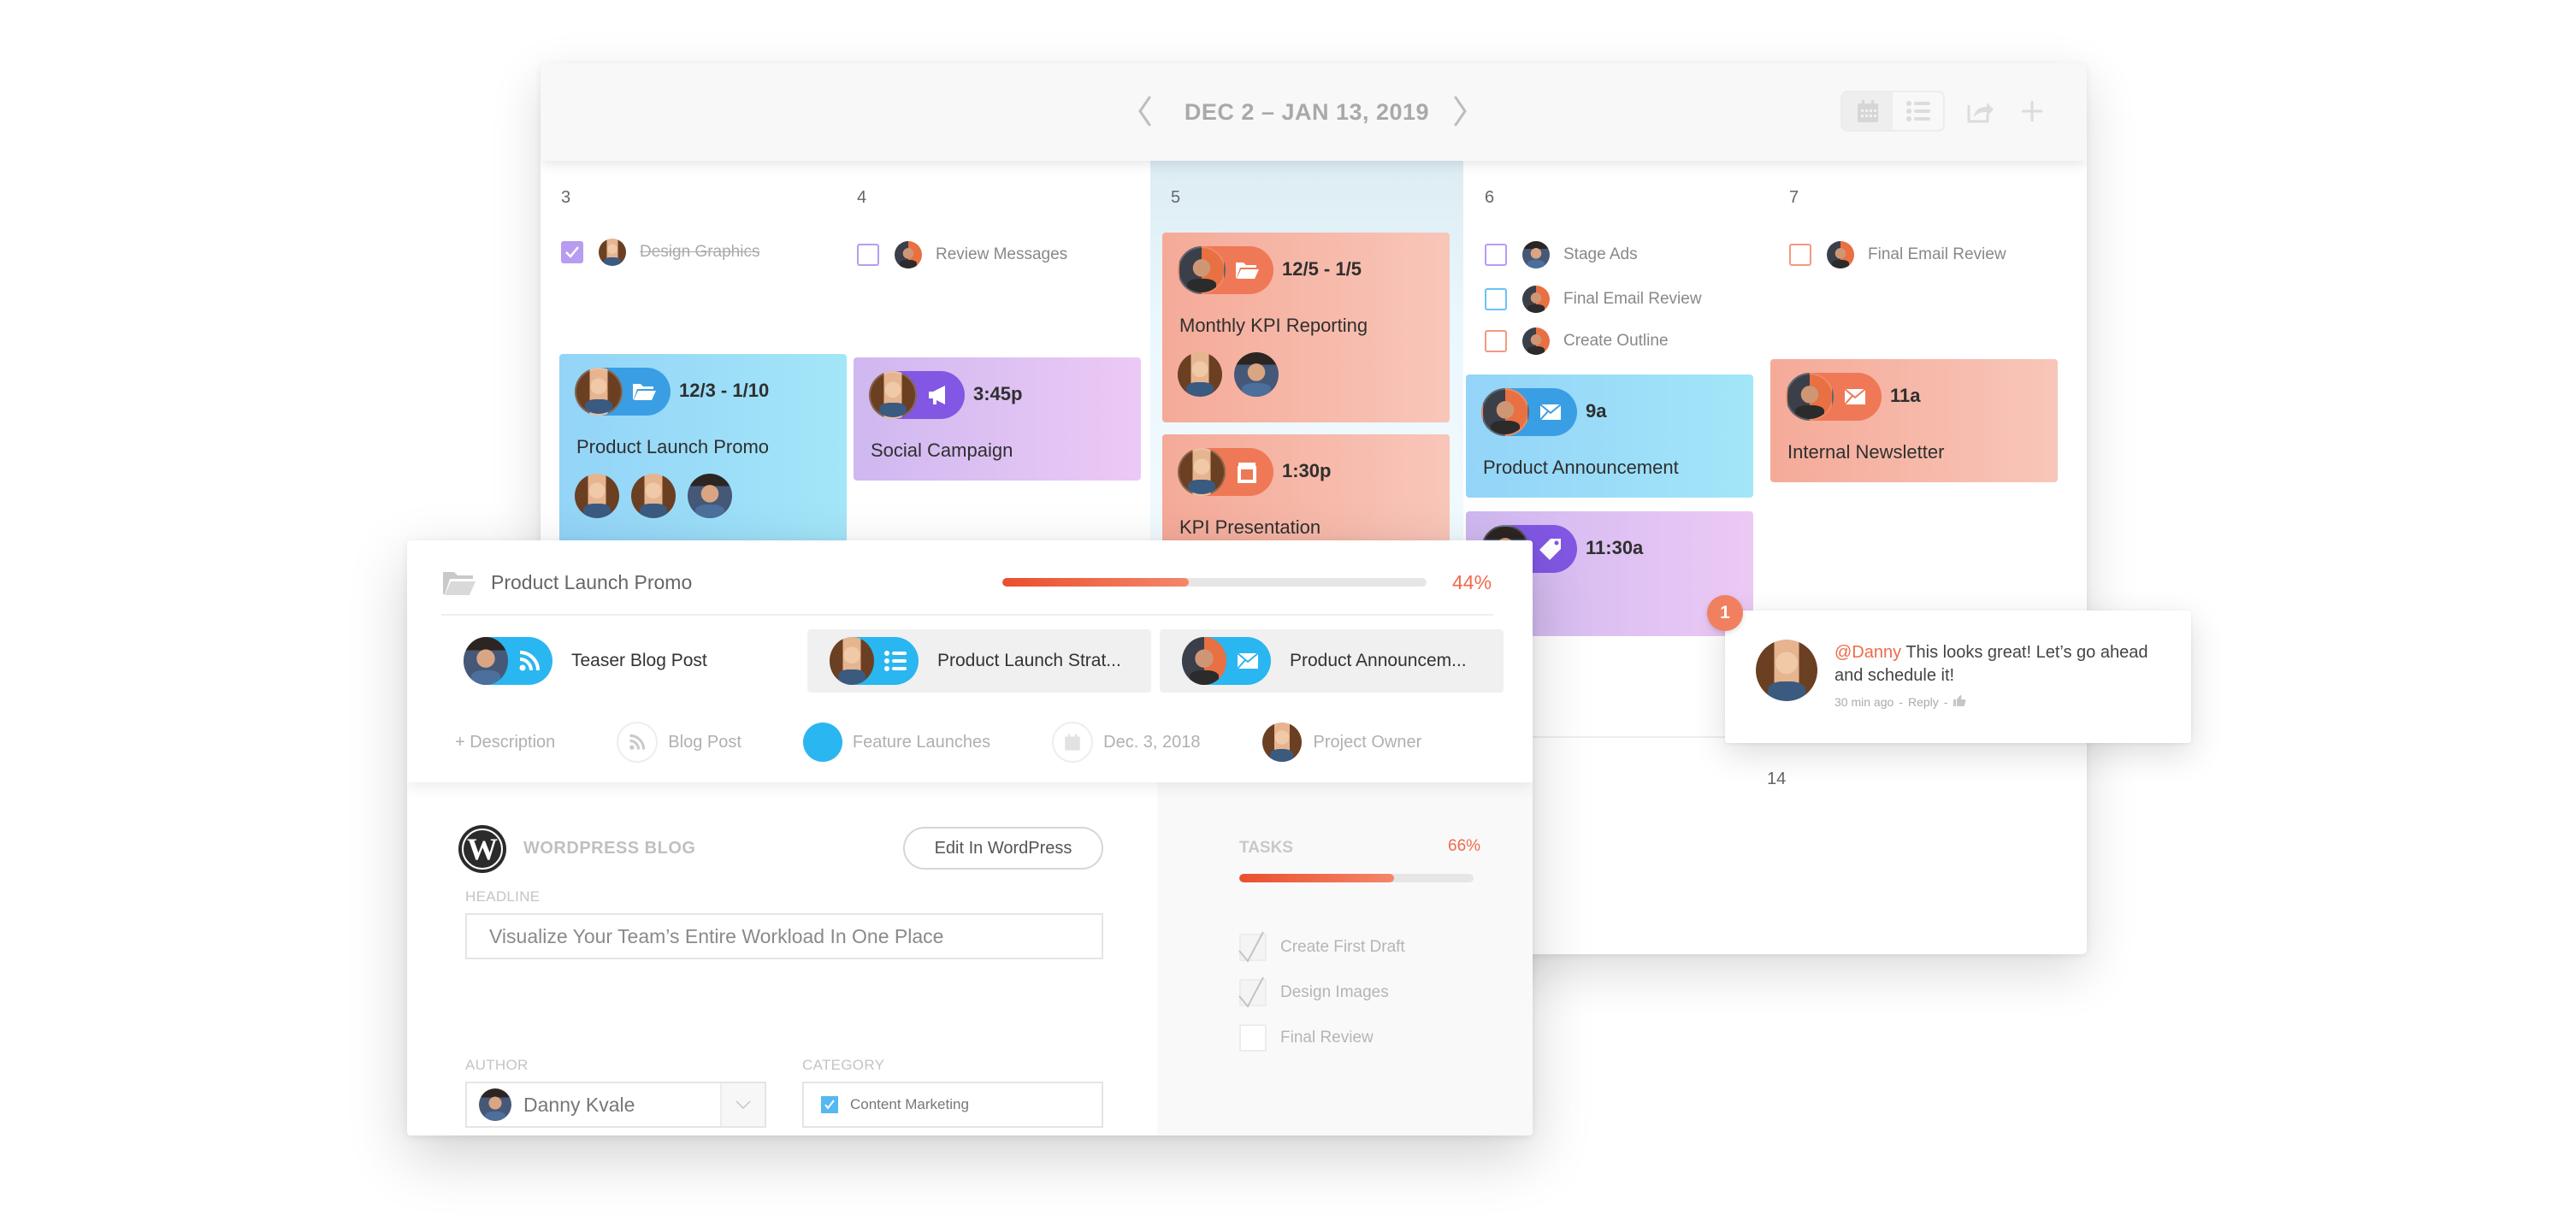  What do you see at coordinates (1615, 548) in the screenshot?
I see `event-time: 11:30a` at bounding box center [1615, 548].